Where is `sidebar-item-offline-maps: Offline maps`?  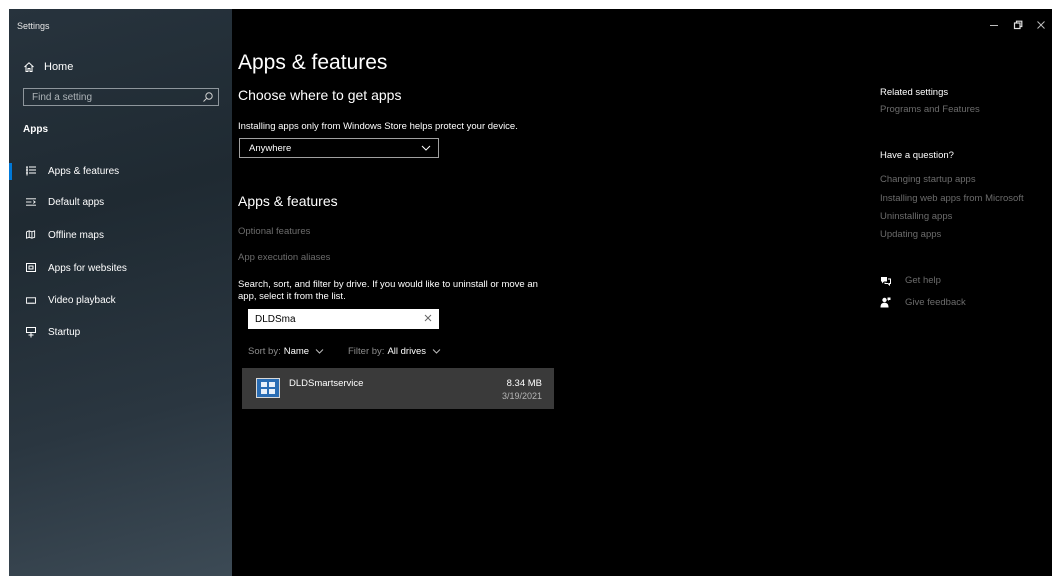
sidebar-item-offline-maps: Offline maps is located at coordinates (120, 235).